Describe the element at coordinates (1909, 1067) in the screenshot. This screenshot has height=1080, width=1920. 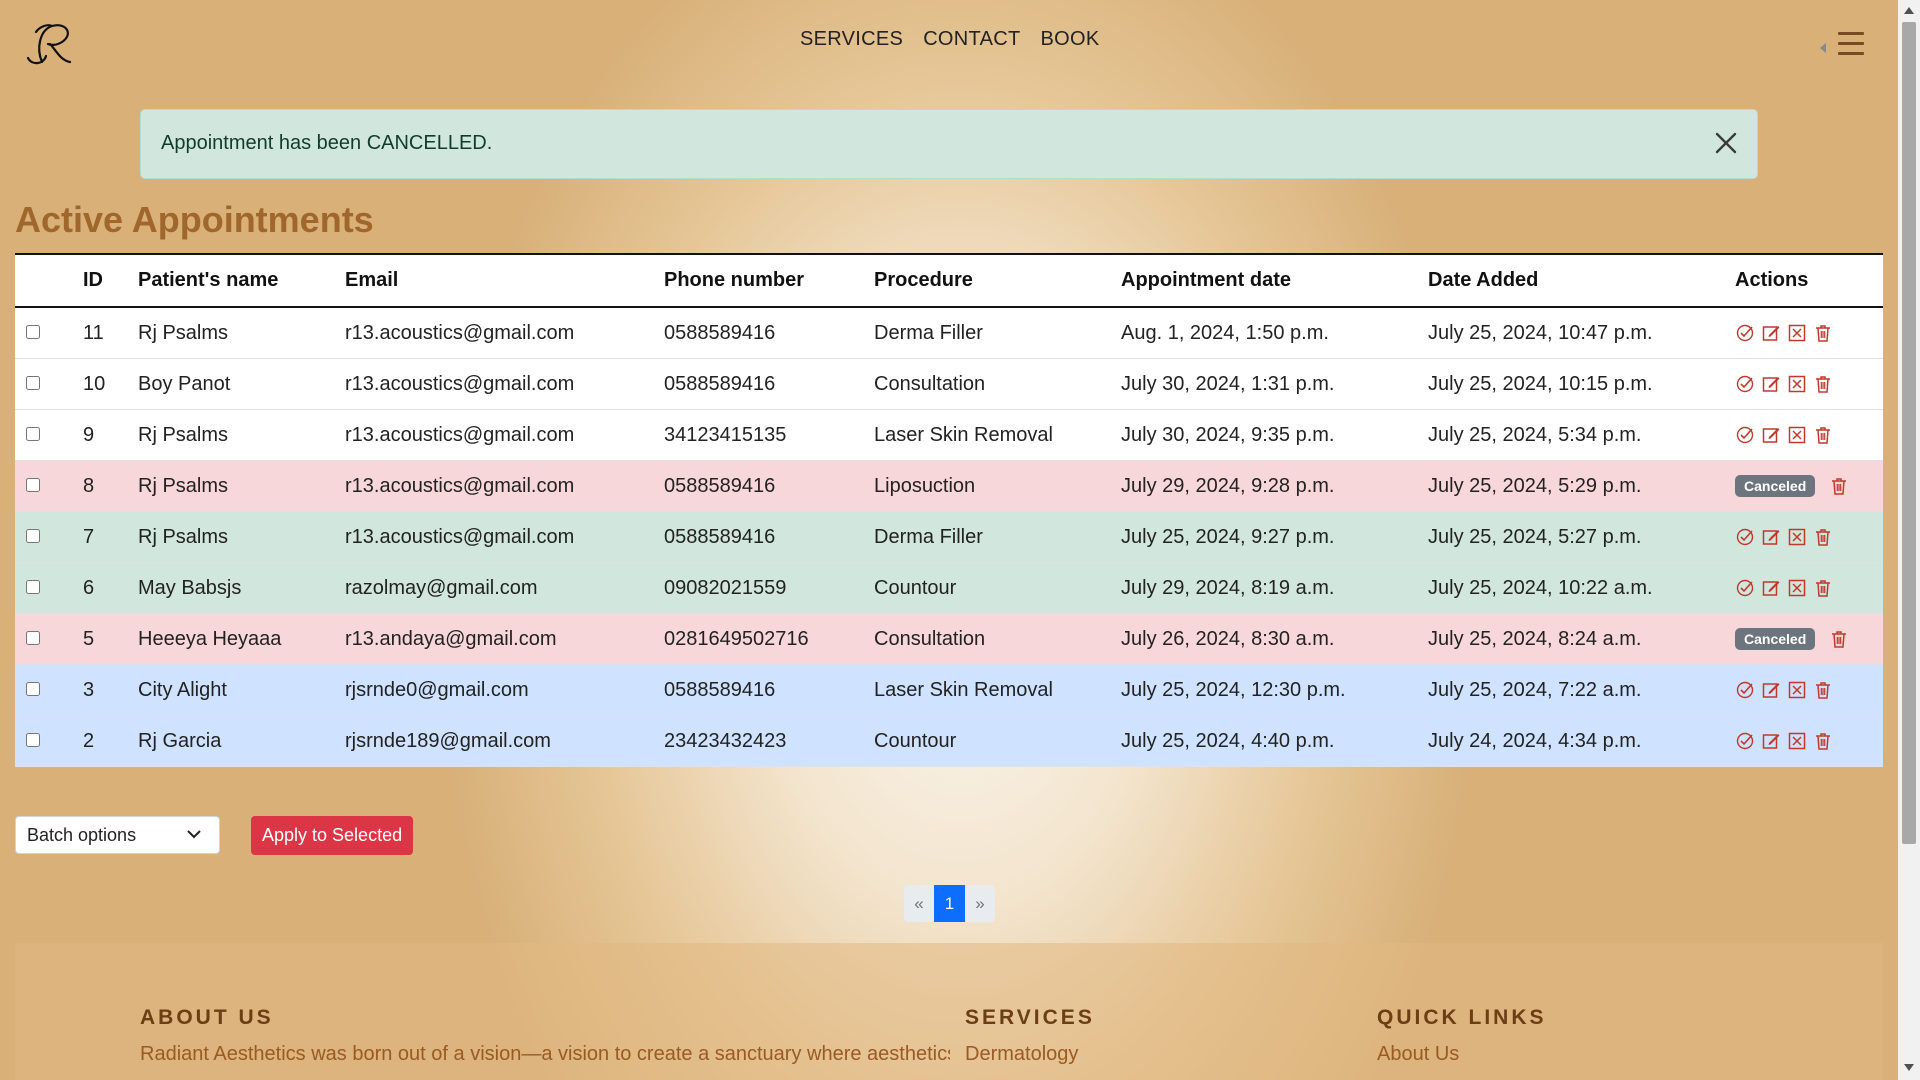
I see `scroll-down-arrow-icon` at that location.